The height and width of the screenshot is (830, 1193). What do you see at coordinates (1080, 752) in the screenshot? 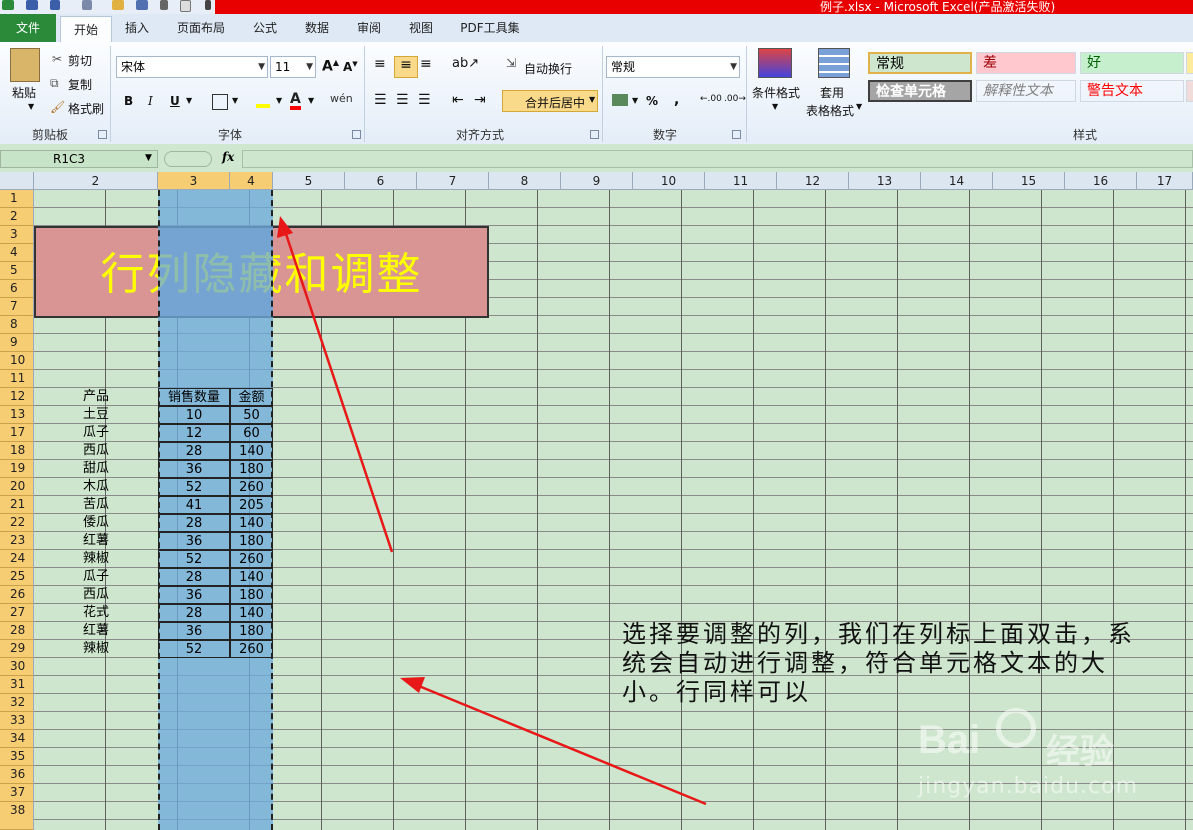
I see `watermark-brand2: 经验` at bounding box center [1080, 752].